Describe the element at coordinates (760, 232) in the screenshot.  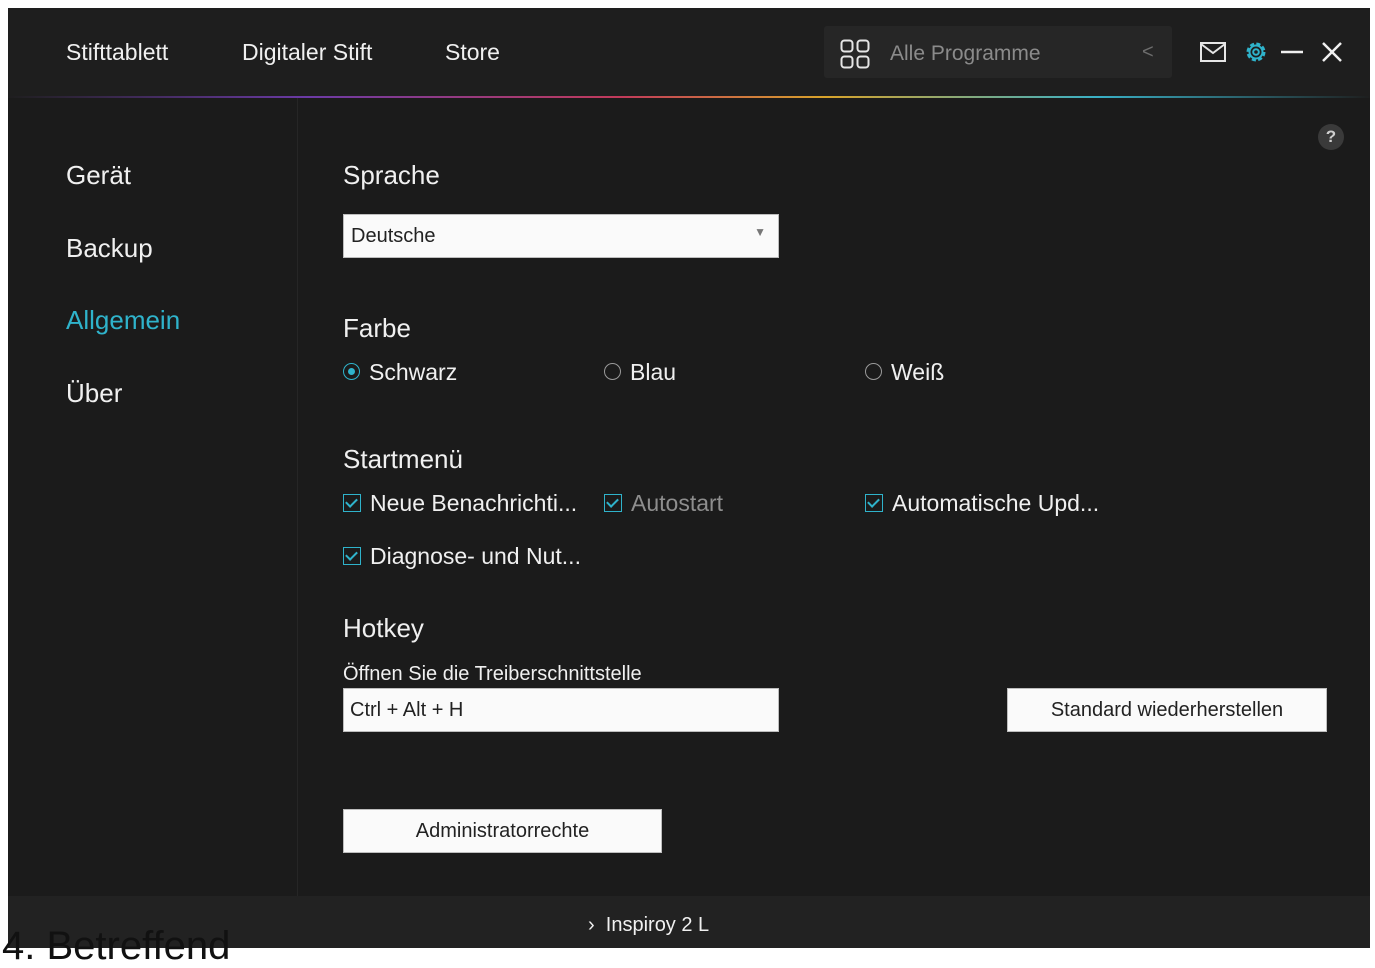
I see `caret-down-icon: ▼` at that location.